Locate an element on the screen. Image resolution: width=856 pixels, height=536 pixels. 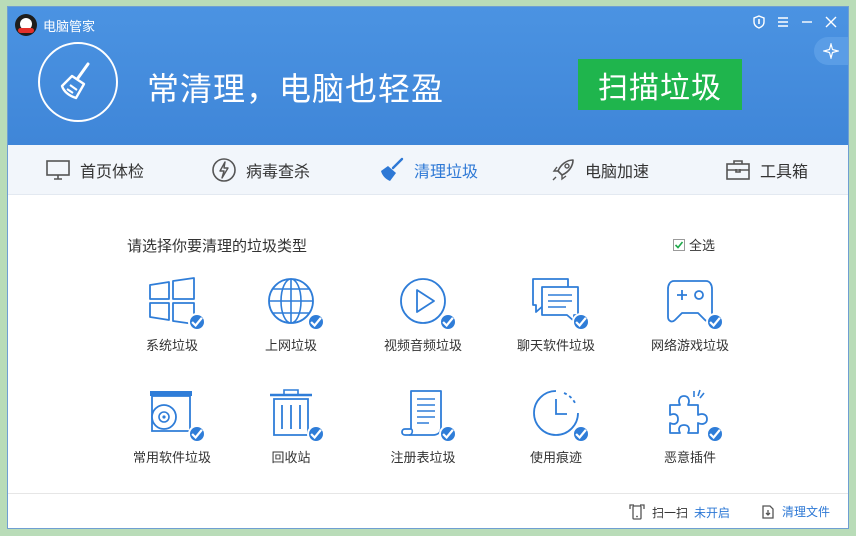
scan-status: 未开启 is located at coordinates (712, 512).